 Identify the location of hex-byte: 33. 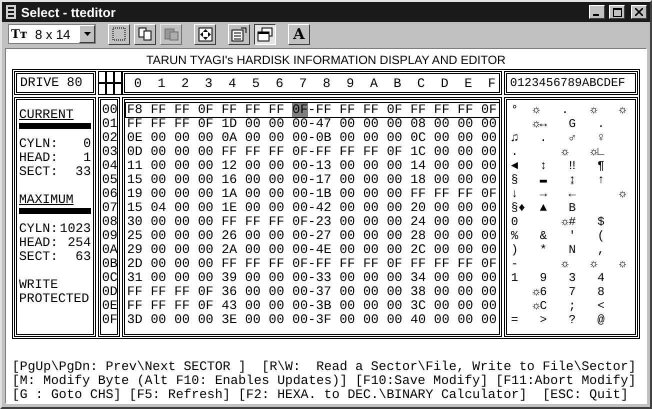
(324, 278).